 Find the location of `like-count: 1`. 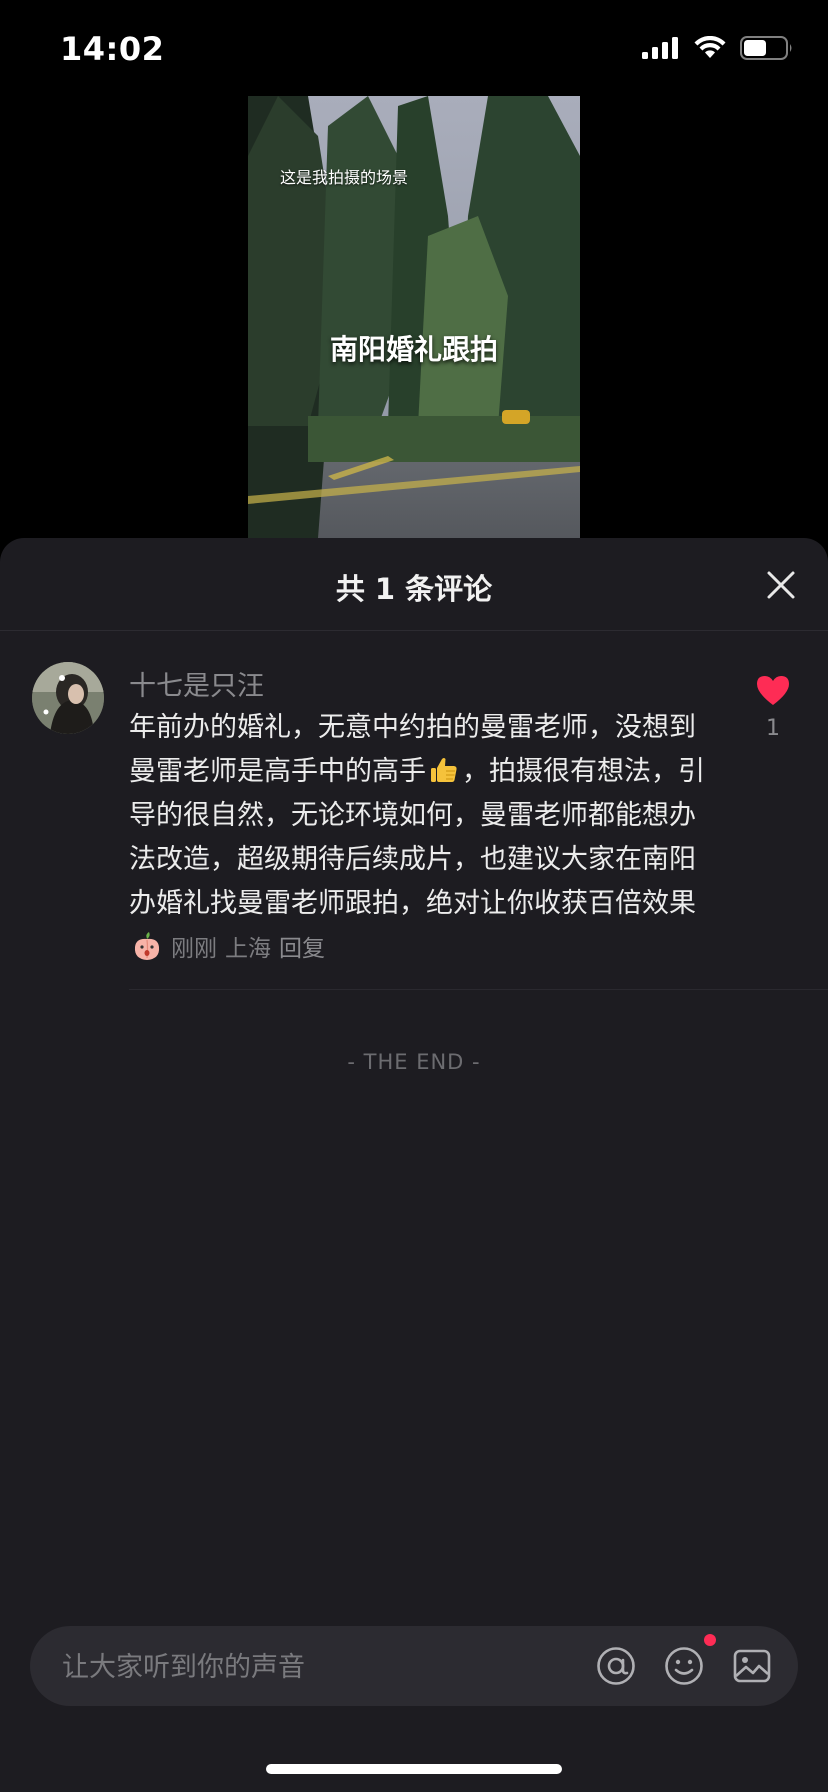

like-count: 1 is located at coordinates (773, 728).